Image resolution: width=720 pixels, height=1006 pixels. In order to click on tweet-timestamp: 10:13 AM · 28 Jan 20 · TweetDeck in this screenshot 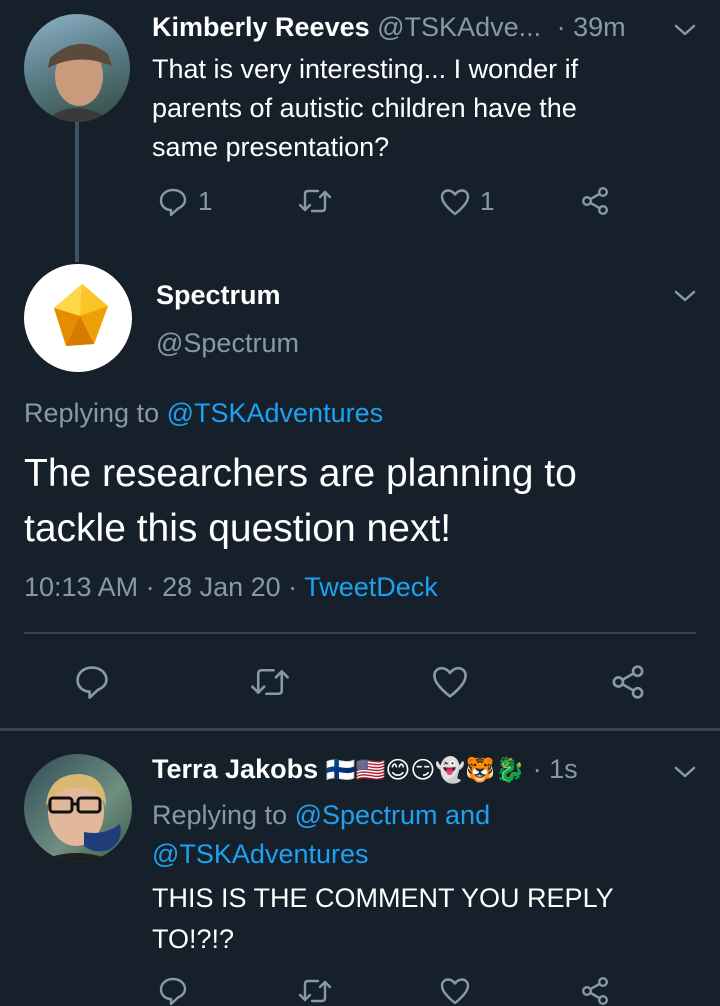, I will do `click(231, 587)`.